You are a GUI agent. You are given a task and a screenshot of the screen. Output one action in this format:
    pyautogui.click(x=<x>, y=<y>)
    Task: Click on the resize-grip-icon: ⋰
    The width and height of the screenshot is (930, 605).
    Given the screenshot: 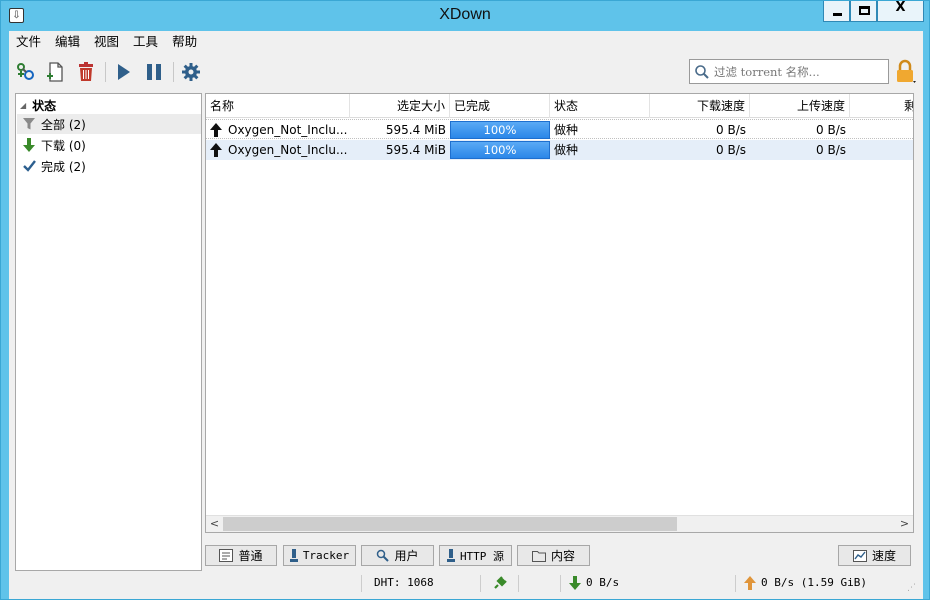 What is the action you would take?
    pyautogui.click(x=913, y=589)
    